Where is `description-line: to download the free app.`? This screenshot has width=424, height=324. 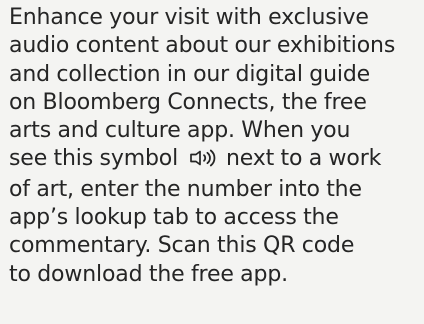
description-line: to download the free app. is located at coordinates (148, 274).